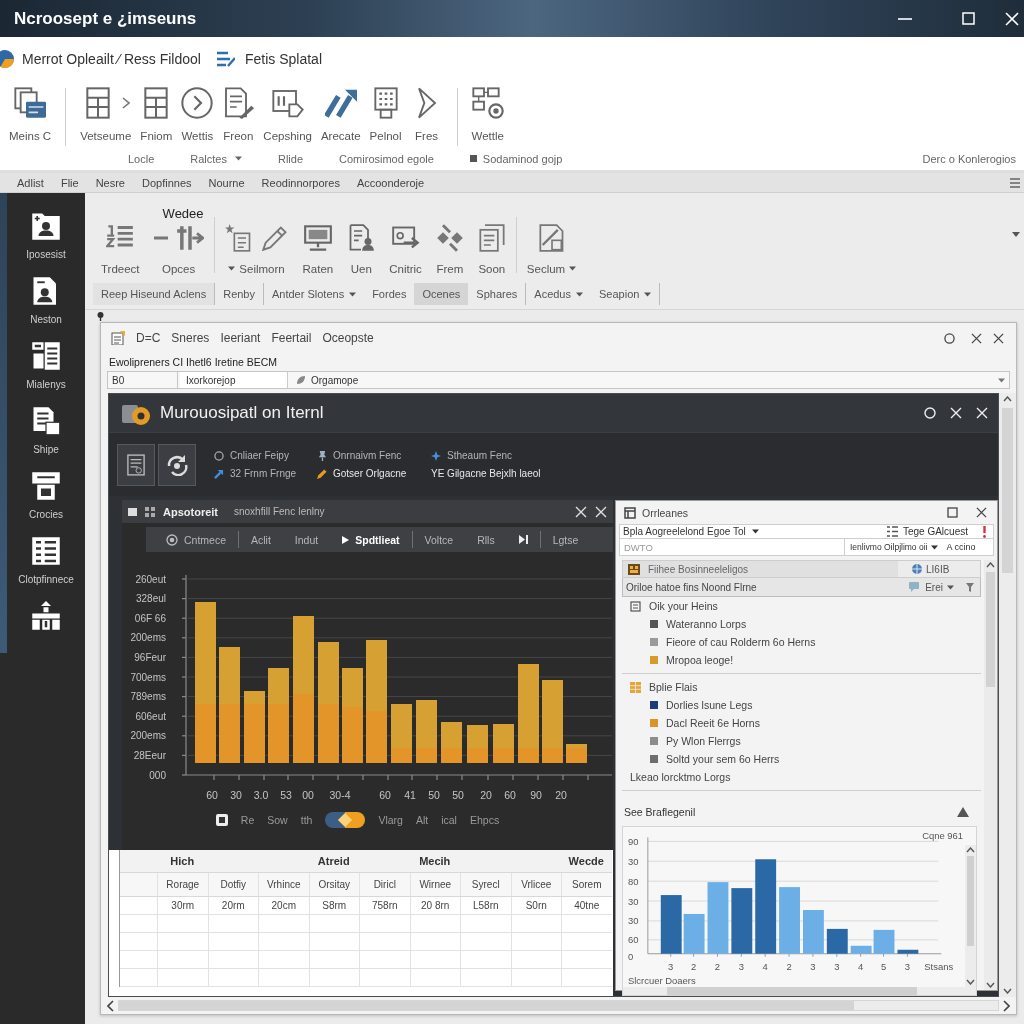 This screenshot has width=1024, height=1024. Describe the element at coordinates (405, 249) in the screenshot. I see `ribbon-button: Cnitric` at that location.